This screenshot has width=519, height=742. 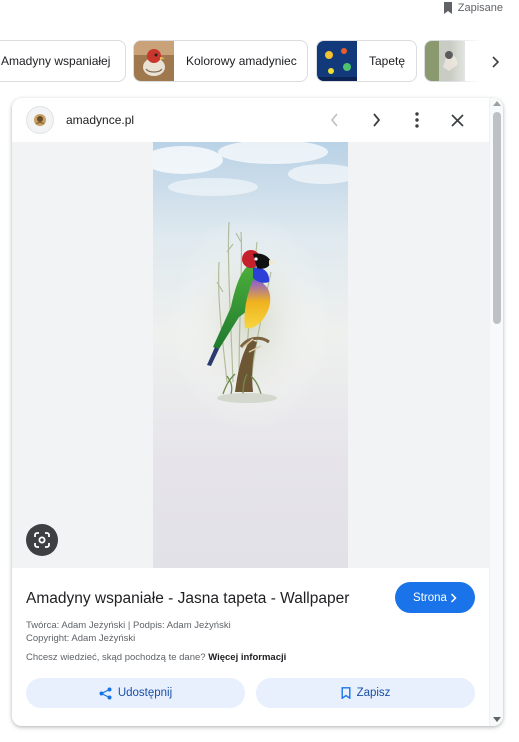 I want to click on saved-link: Zapisane, so click(x=473, y=8).